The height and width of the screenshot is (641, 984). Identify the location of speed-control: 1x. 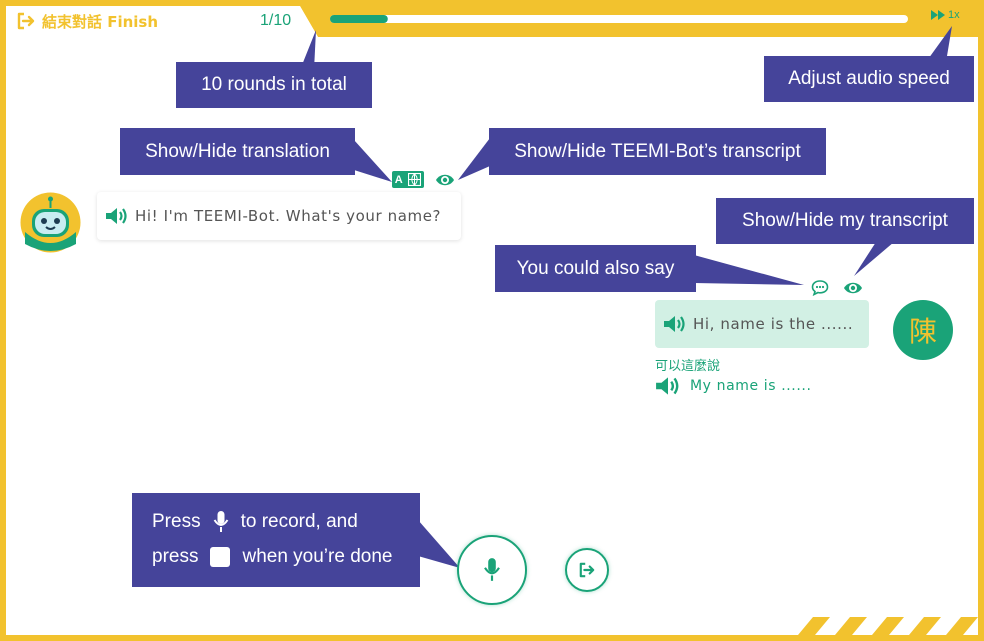
(945, 15).